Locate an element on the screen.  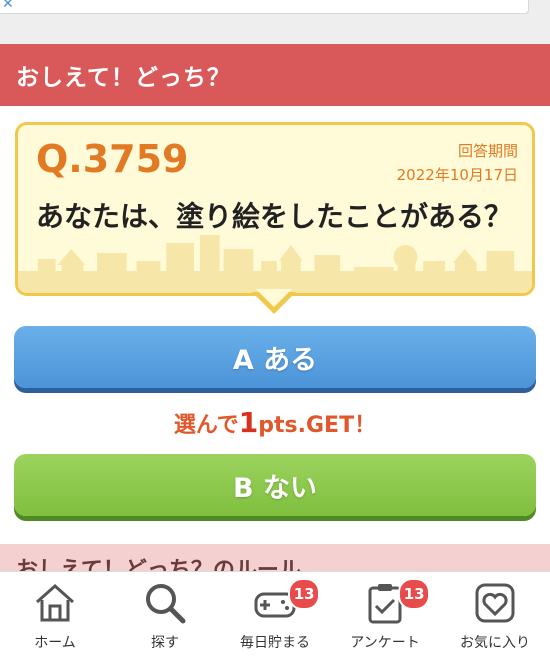
points-amount: 1 is located at coordinates (248, 422).